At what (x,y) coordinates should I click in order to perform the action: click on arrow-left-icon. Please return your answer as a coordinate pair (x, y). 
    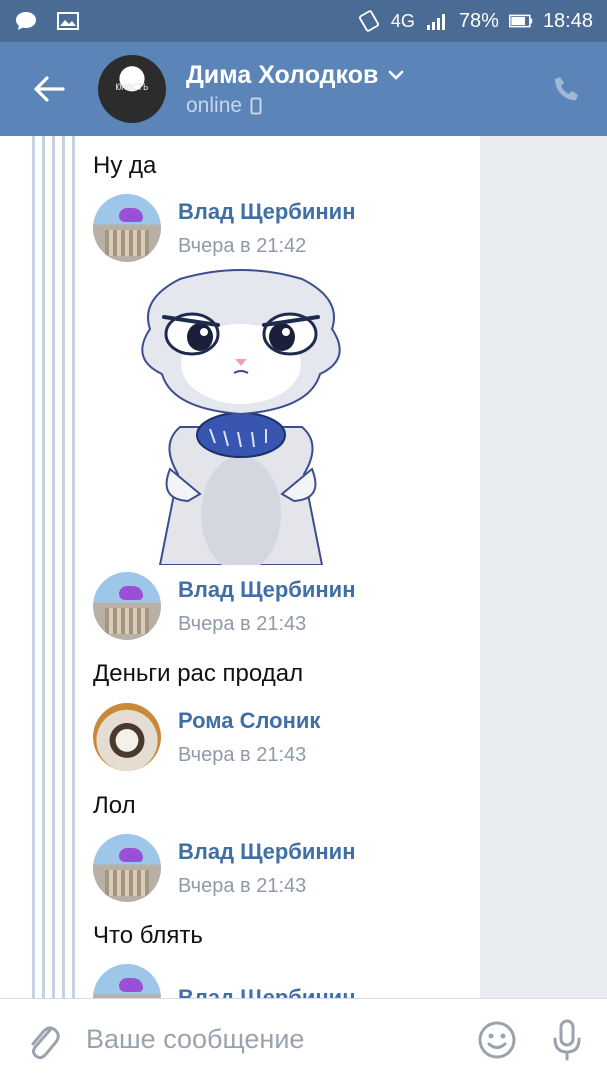
    Looking at the image, I should click on (49, 89).